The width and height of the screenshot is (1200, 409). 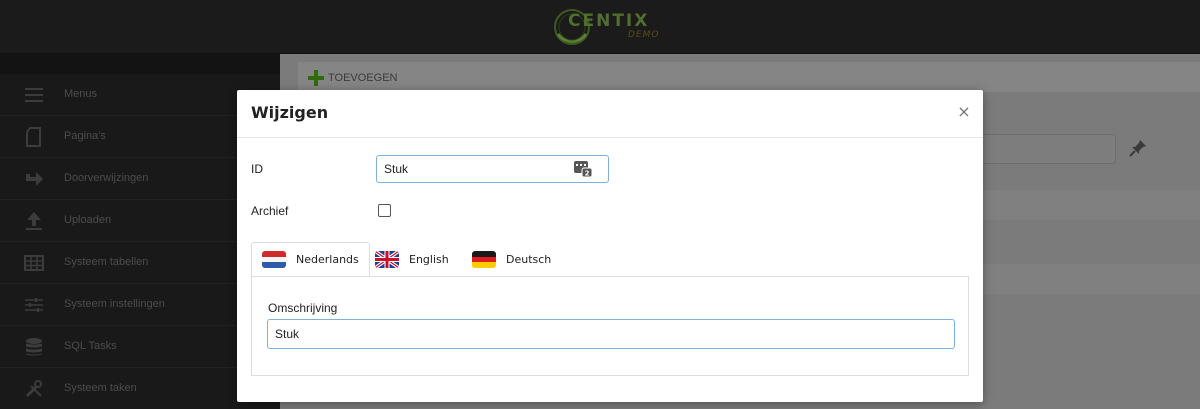 I want to click on flag-uk-icon, so click(x=387, y=259).